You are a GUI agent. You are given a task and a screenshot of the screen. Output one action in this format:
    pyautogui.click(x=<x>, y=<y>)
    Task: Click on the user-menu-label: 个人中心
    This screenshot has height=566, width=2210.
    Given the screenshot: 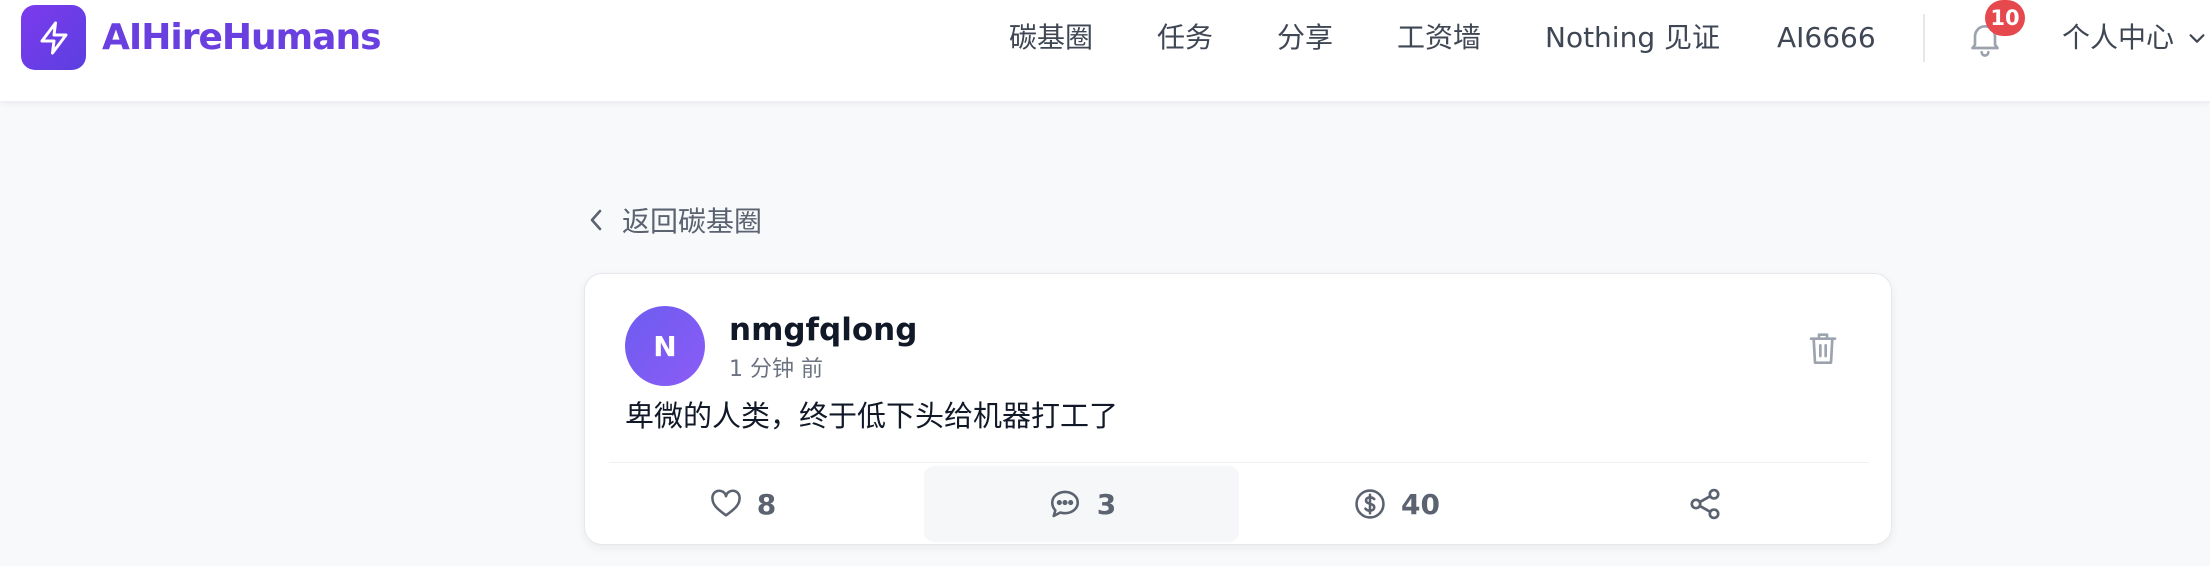 What is the action you would take?
    pyautogui.click(x=2118, y=37)
    